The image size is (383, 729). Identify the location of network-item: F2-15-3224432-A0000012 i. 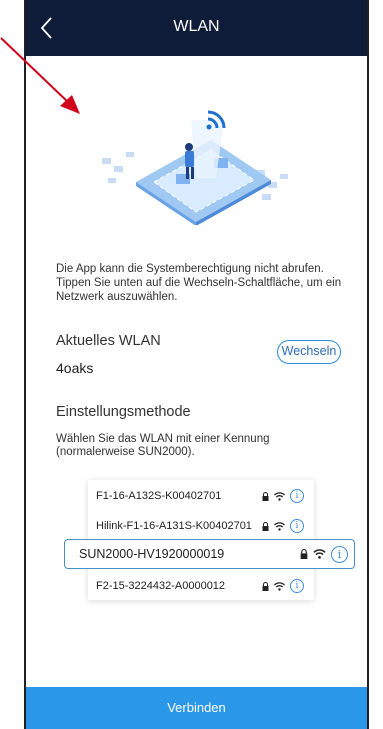
(201, 586).